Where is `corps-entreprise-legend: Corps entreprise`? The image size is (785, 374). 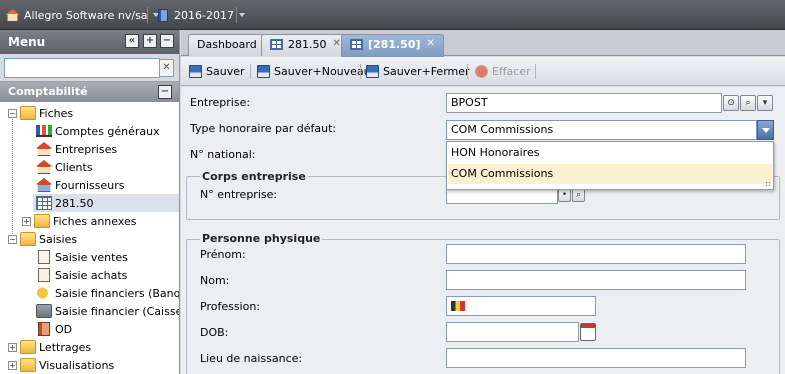
corps-entreprise-legend: Corps entreprise is located at coordinates (254, 176).